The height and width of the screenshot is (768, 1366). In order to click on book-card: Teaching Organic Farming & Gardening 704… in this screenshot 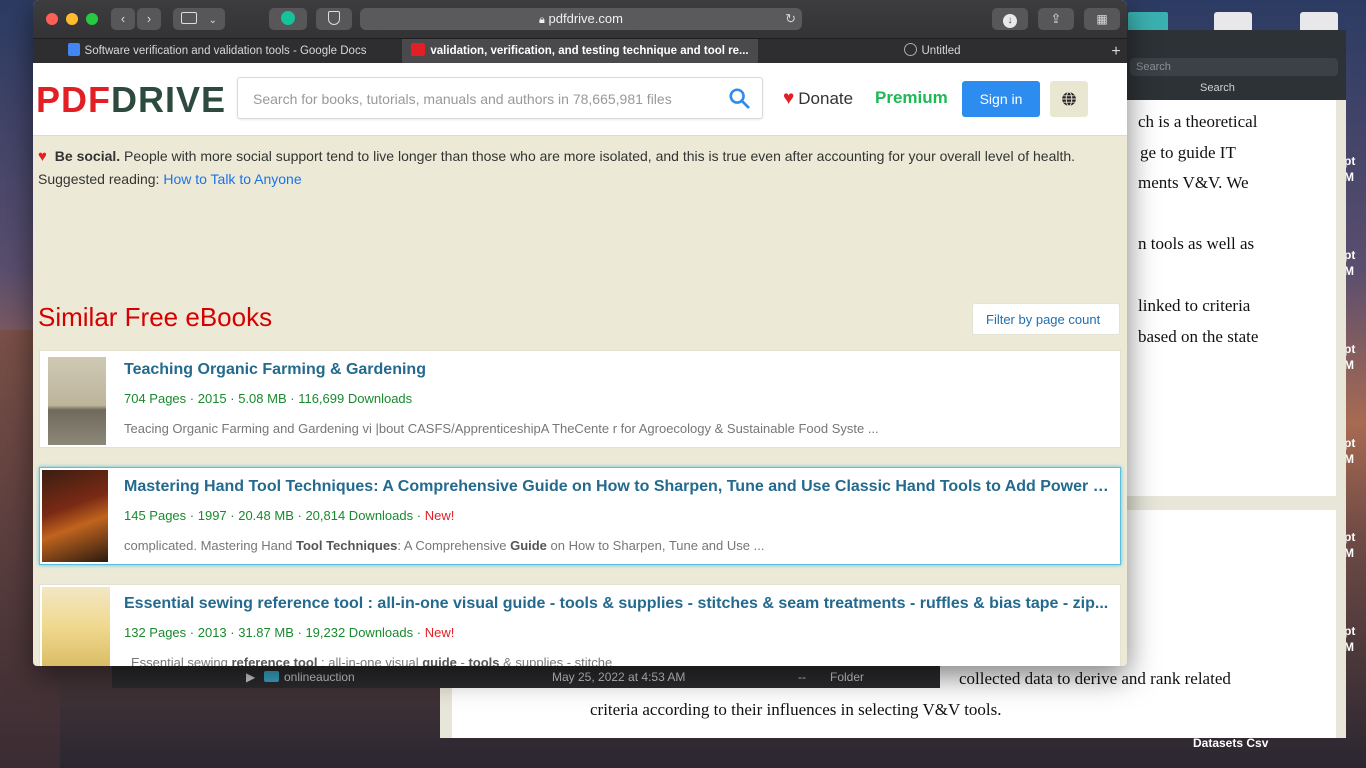, I will do `click(580, 399)`.